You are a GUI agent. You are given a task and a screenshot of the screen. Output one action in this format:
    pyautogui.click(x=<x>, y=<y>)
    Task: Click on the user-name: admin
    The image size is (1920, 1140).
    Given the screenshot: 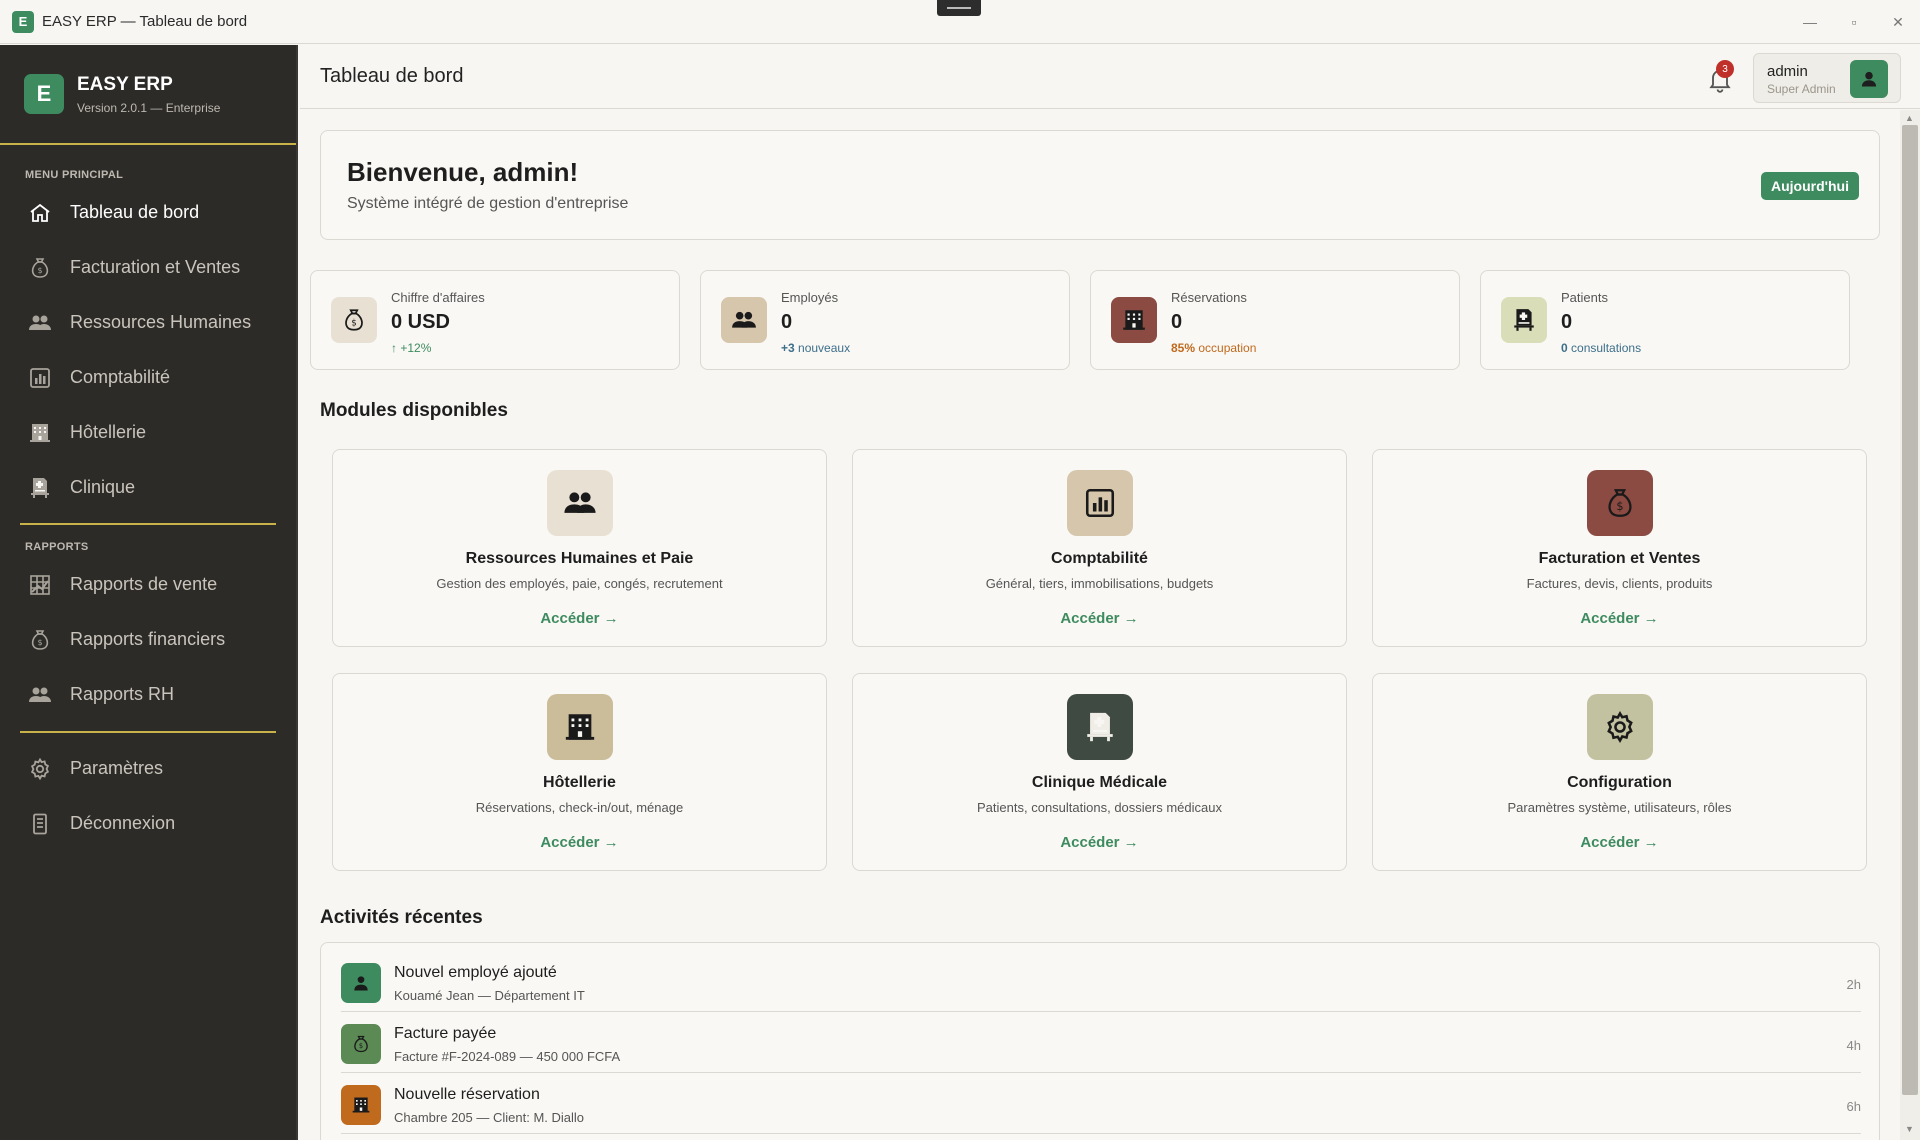 What is the action you would take?
    pyautogui.click(x=1787, y=71)
    